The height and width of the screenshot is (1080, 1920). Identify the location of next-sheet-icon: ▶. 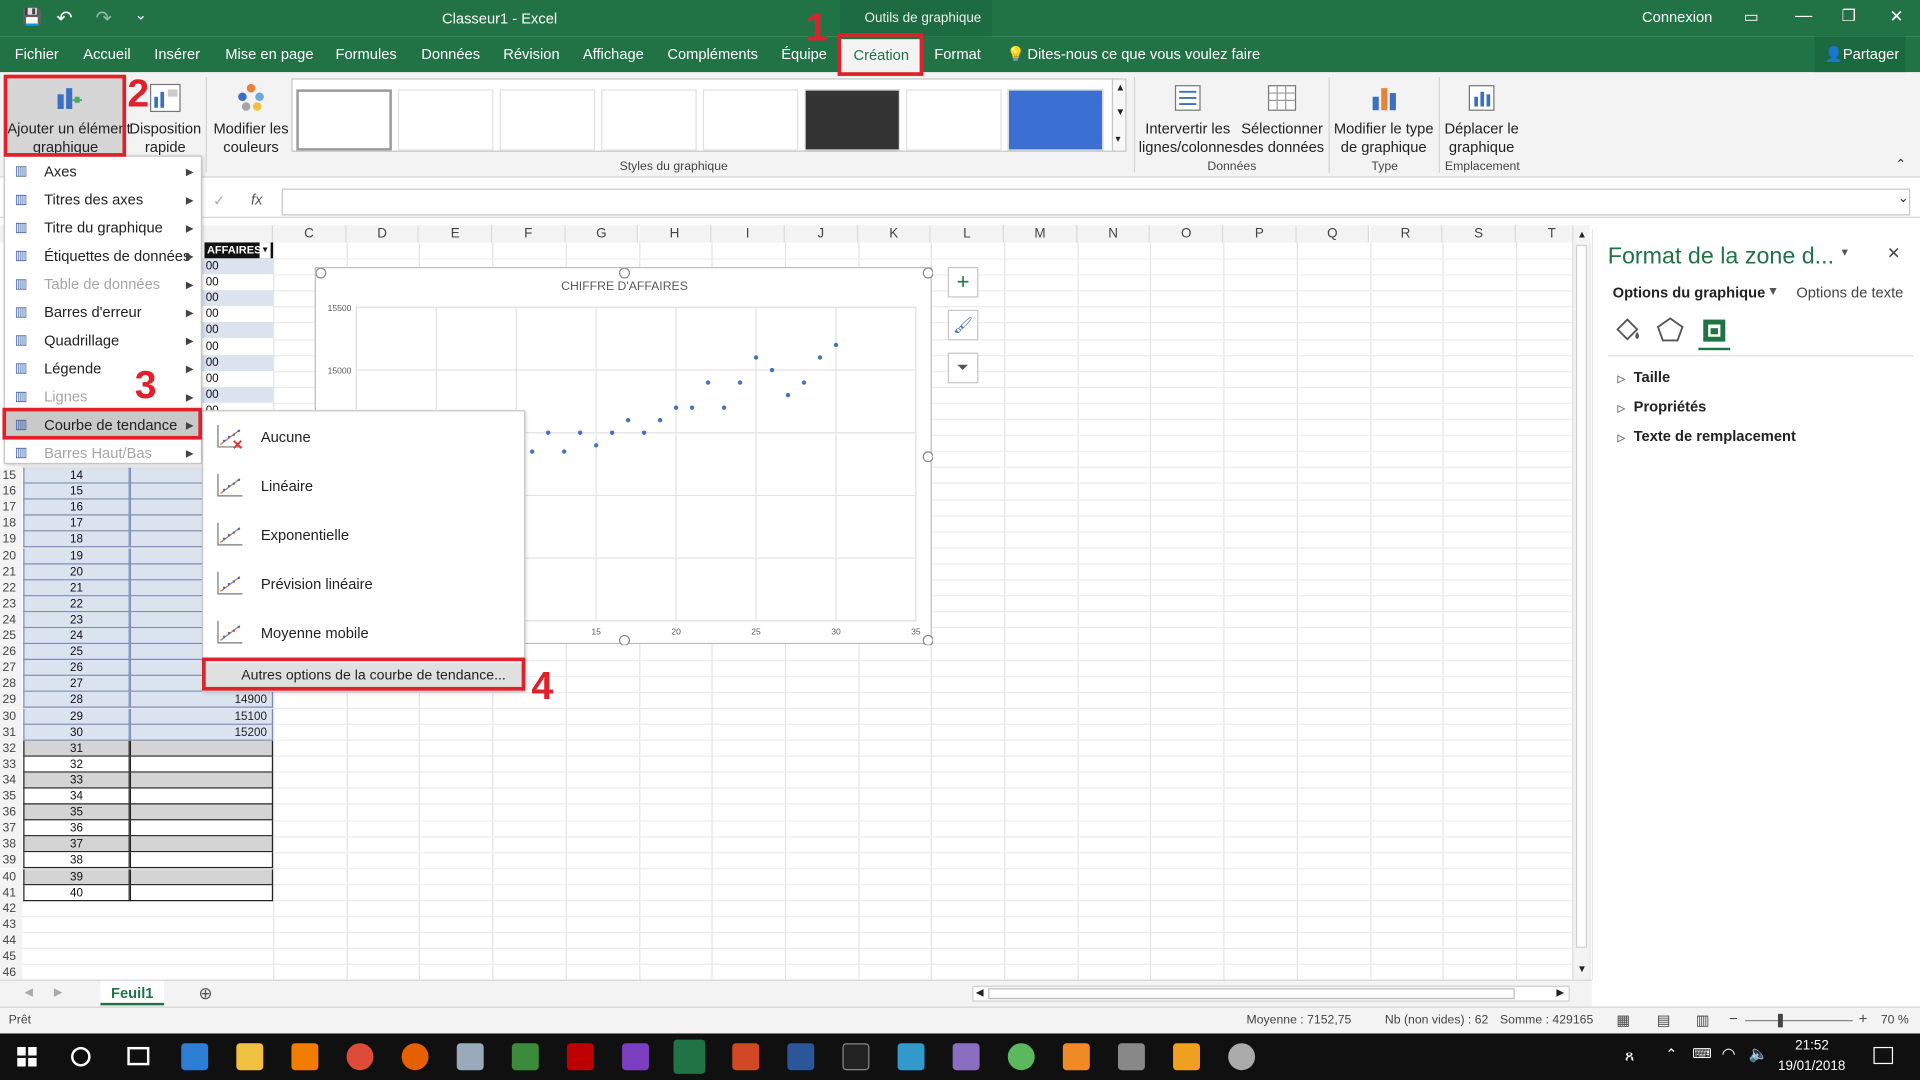
(58, 992).